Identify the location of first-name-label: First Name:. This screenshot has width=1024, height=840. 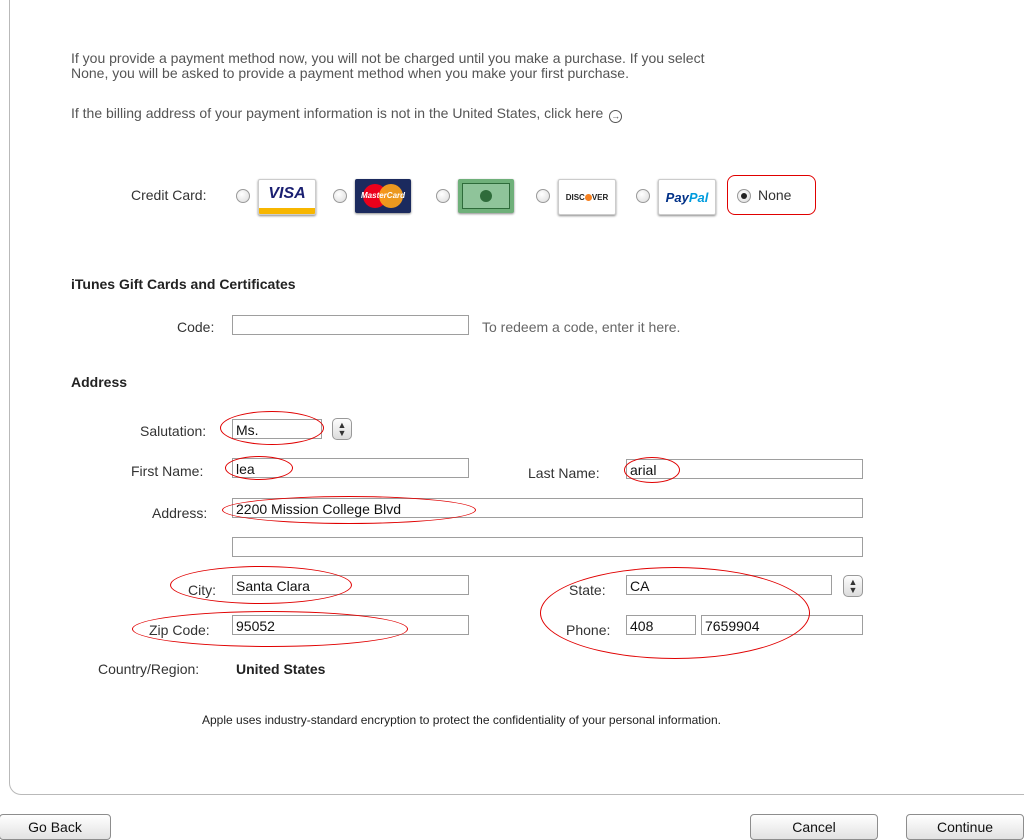
(167, 471).